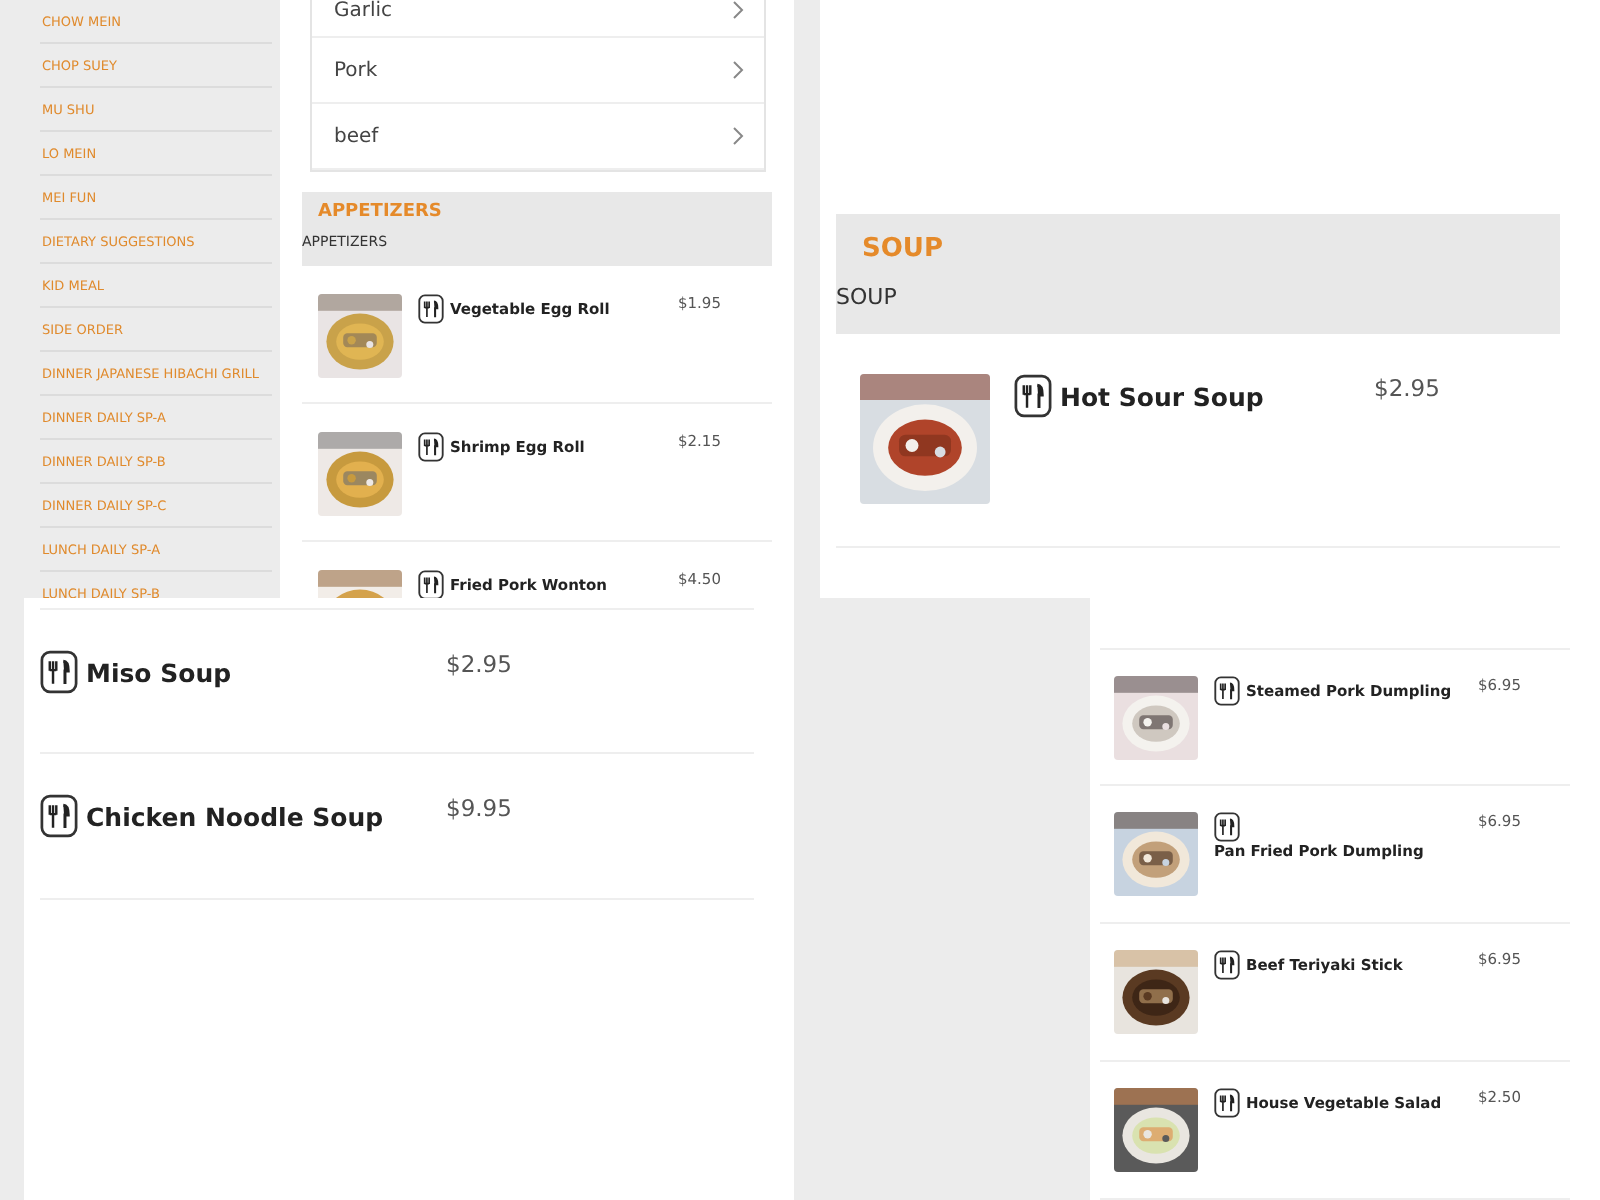 The image size is (1600, 1200). I want to click on item-name: Miso Soup, so click(159, 672).